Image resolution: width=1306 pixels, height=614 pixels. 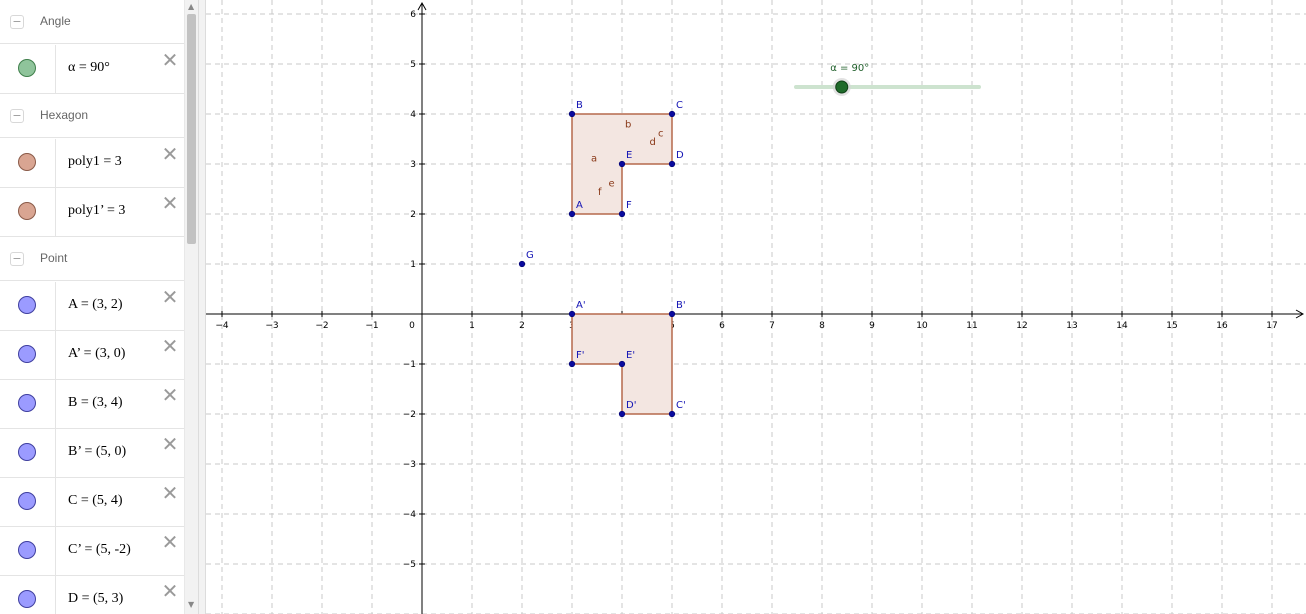 What do you see at coordinates (413, 115) in the screenshot?
I see `y-tick-label: 4` at bounding box center [413, 115].